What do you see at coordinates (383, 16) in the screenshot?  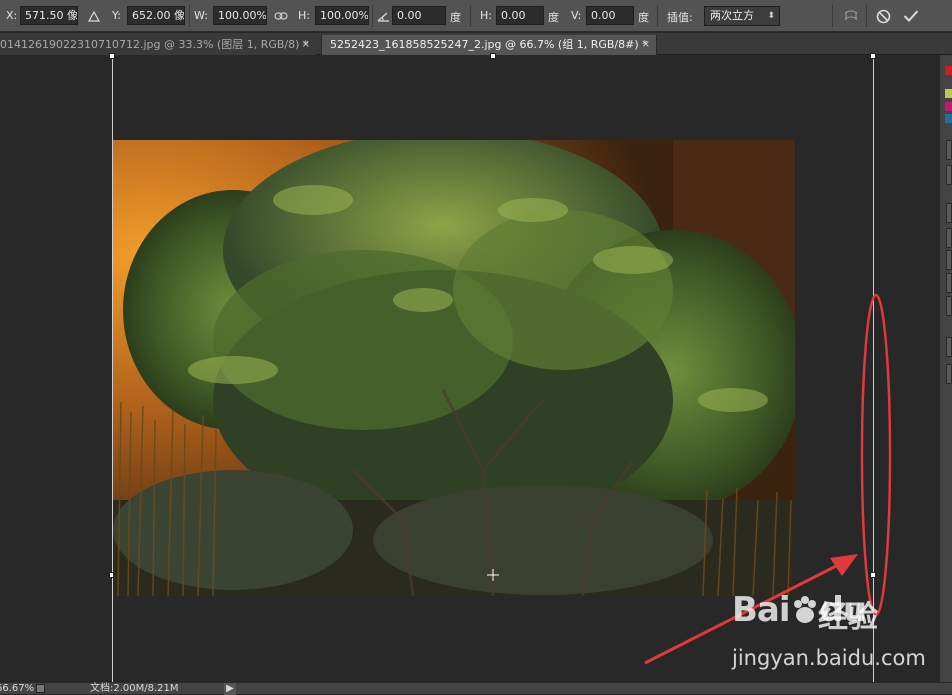 I see `rotate-angle-icon` at bounding box center [383, 16].